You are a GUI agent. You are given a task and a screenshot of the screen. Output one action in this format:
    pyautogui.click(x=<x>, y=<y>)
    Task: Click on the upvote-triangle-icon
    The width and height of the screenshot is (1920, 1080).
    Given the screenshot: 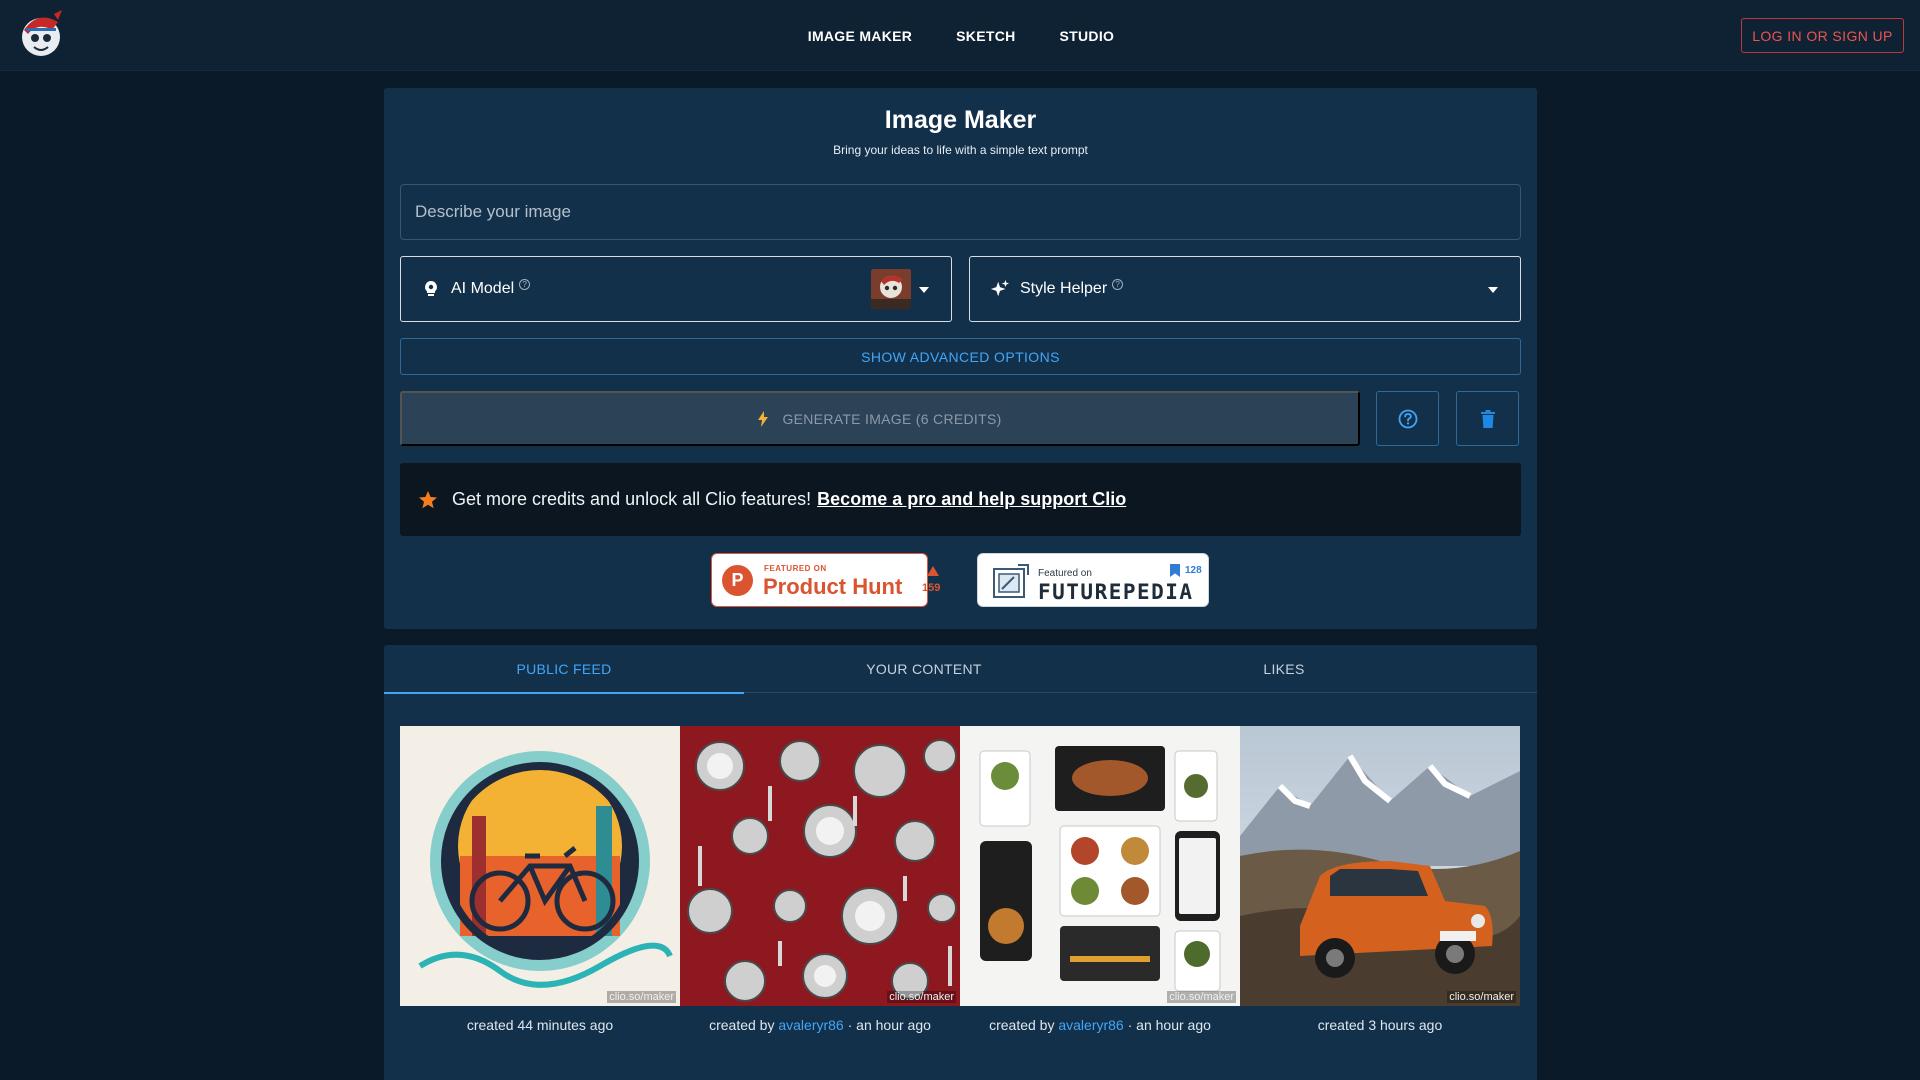 What is the action you would take?
    pyautogui.click(x=933, y=571)
    